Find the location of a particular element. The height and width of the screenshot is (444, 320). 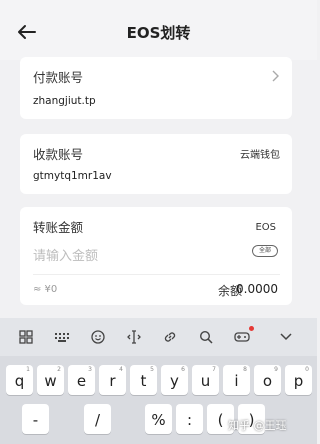

key-char: % is located at coordinates (158, 420).